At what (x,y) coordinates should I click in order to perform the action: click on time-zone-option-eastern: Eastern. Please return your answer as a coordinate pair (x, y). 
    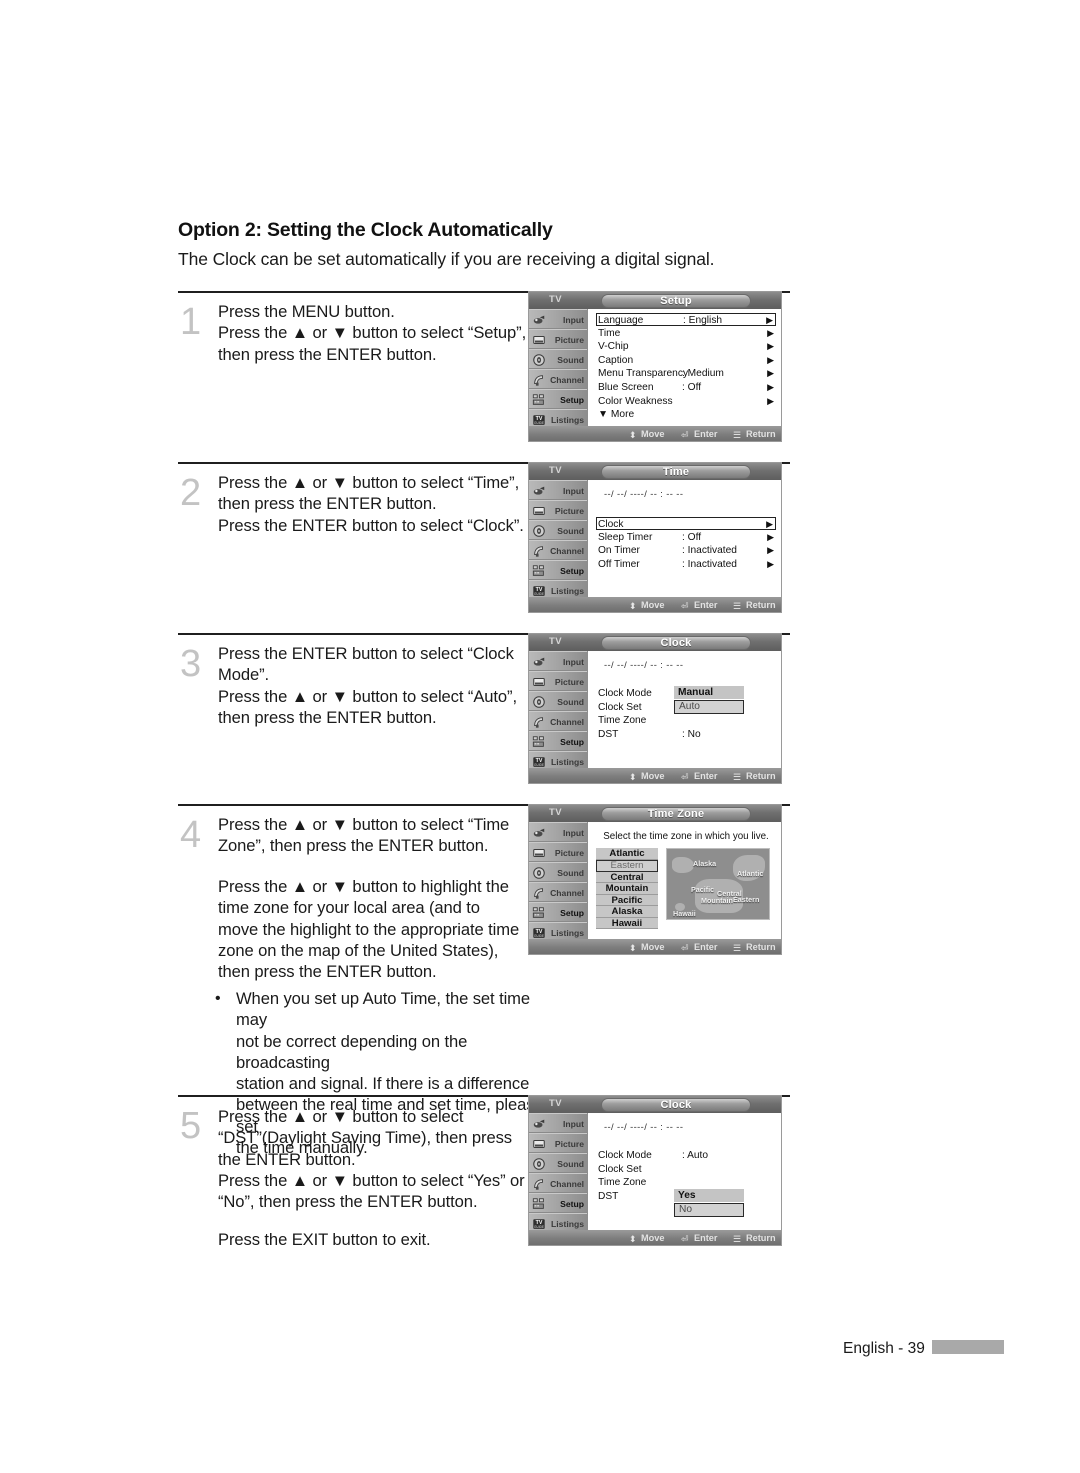
    Looking at the image, I should click on (627, 865).